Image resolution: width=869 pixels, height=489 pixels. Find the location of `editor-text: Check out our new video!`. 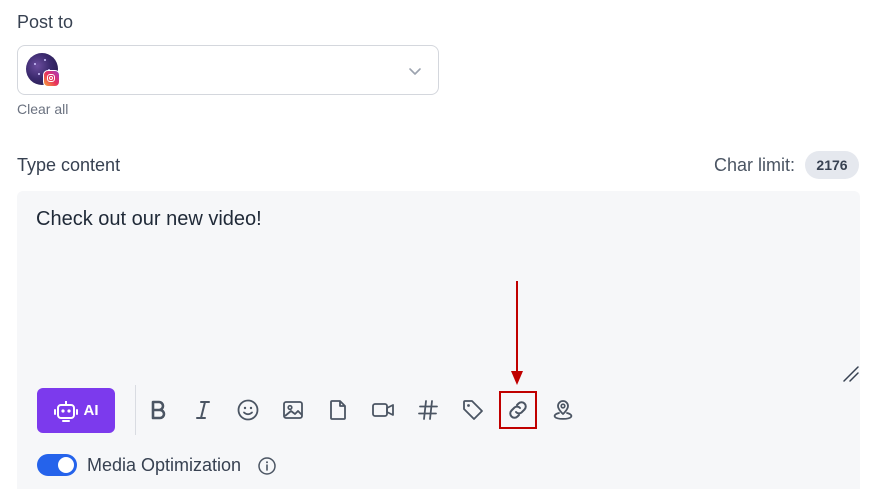

editor-text: Check out our new video! is located at coordinates (149, 219).